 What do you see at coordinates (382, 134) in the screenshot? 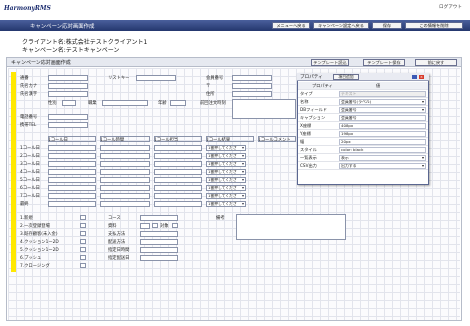
I see `property-value-input: 198px` at bounding box center [382, 134].